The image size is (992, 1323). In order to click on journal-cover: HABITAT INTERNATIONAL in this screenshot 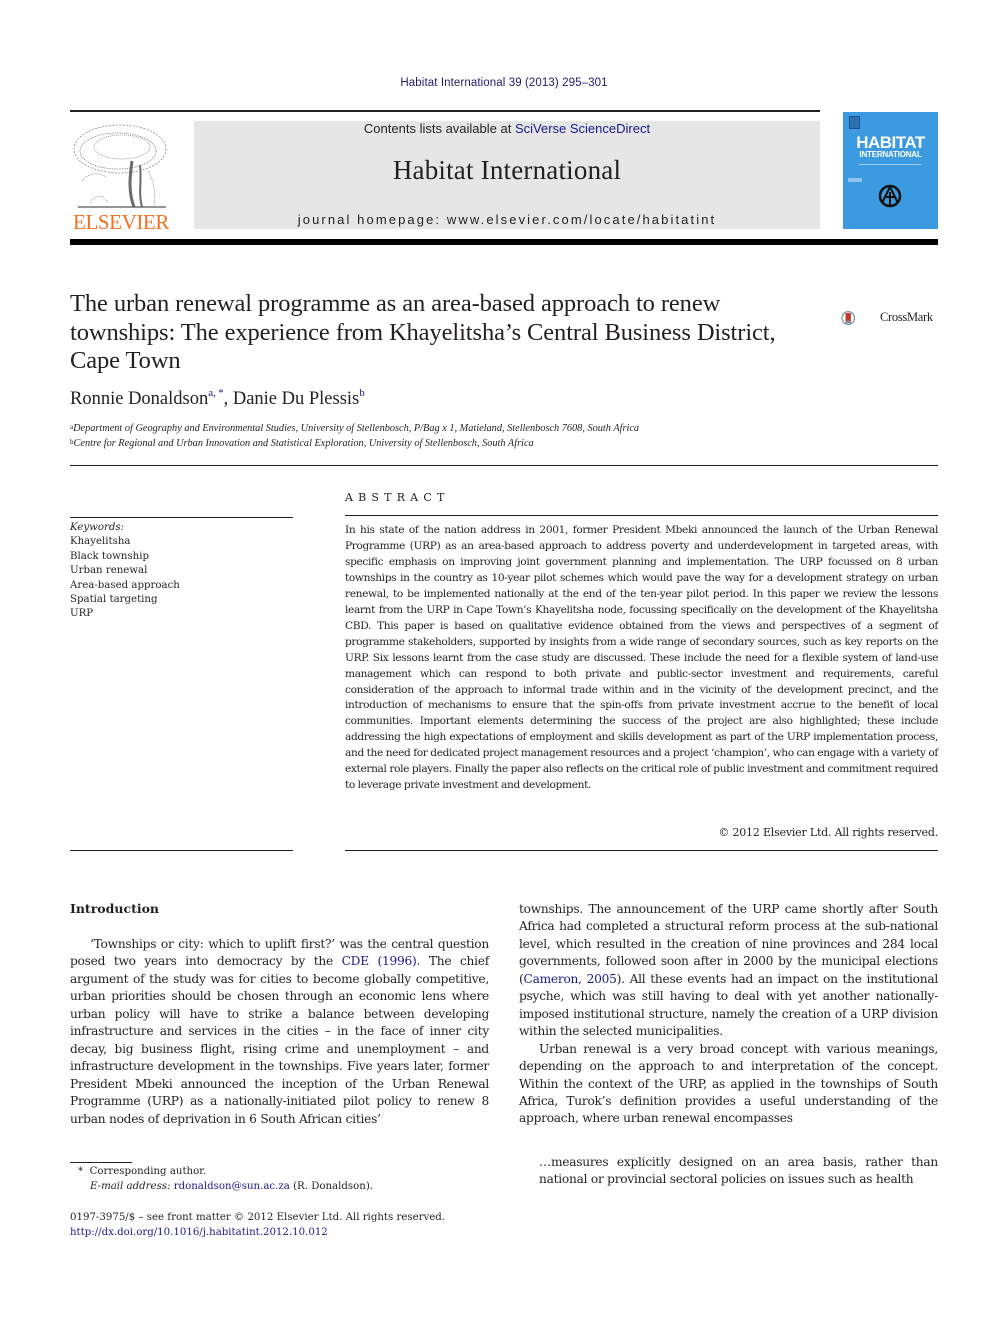, I will do `click(890, 170)`.